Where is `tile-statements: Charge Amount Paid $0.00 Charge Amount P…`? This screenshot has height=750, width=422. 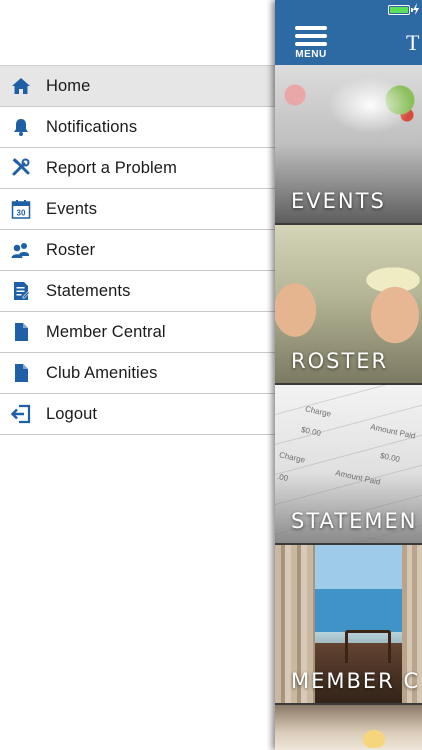 tile-statements: Charge Amount Paid $0.00 Charge Amount P… is located at coordinates (348, 464).